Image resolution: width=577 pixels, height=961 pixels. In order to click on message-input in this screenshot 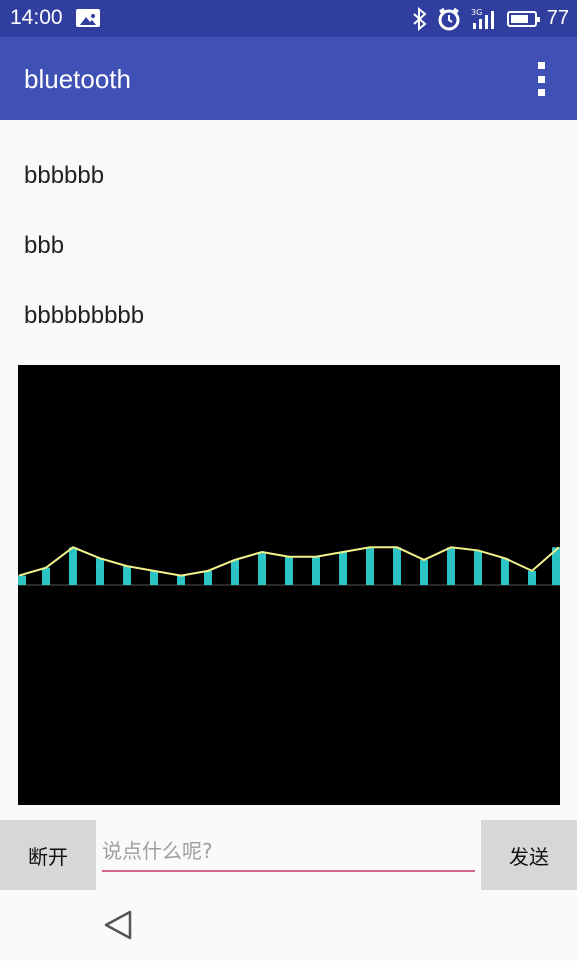, I will do `click(288, 852)`.